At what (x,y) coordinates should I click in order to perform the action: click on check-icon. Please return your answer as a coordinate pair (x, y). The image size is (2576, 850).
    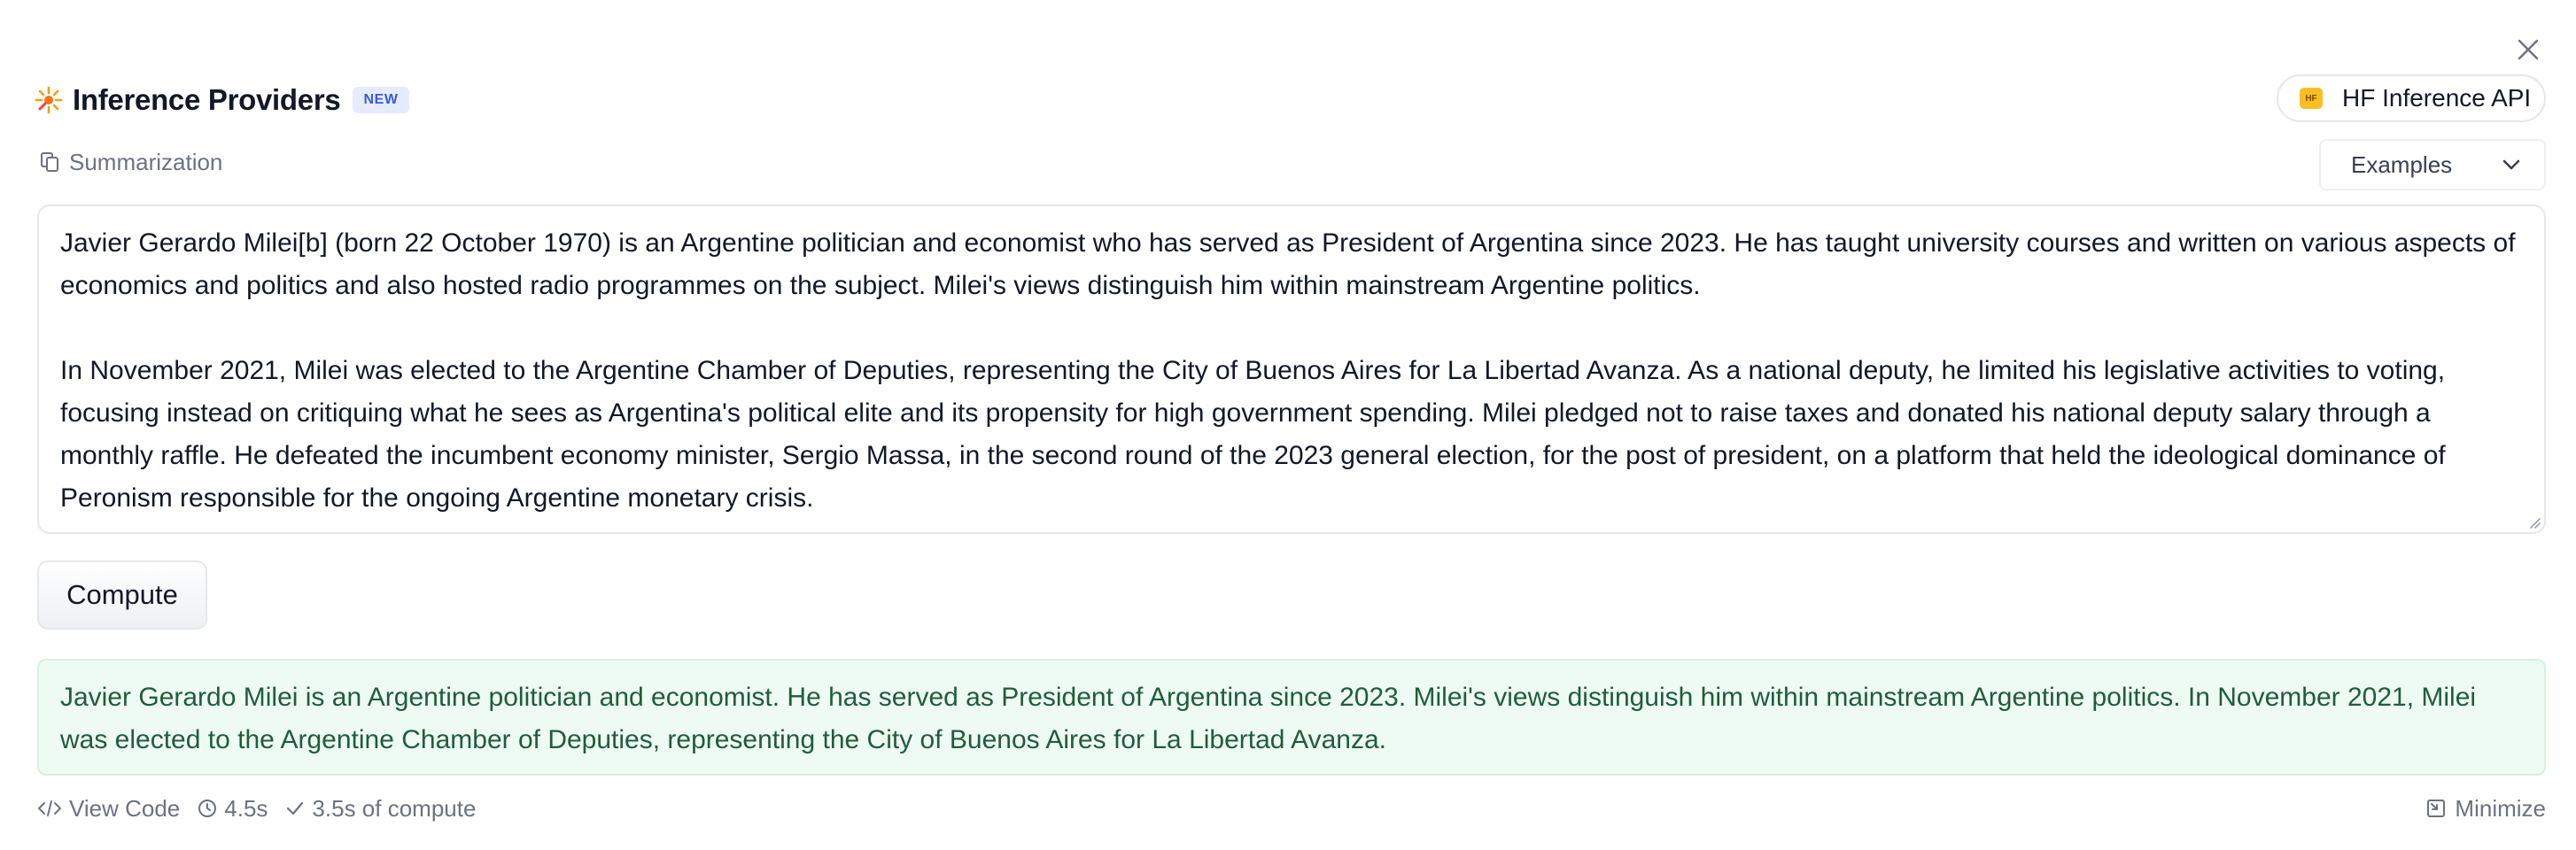
    Looking at the image, I should click on (295, 808).